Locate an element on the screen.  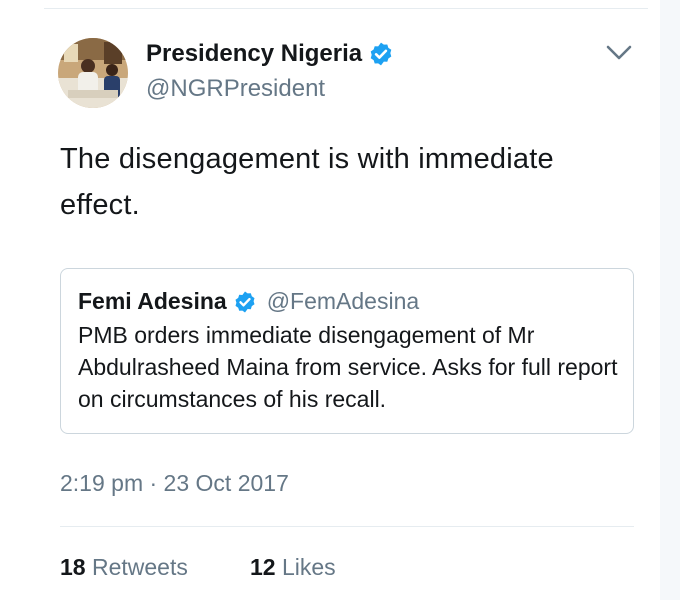
author-name: Presidency Nigeria is located at coordinates (270, 54).